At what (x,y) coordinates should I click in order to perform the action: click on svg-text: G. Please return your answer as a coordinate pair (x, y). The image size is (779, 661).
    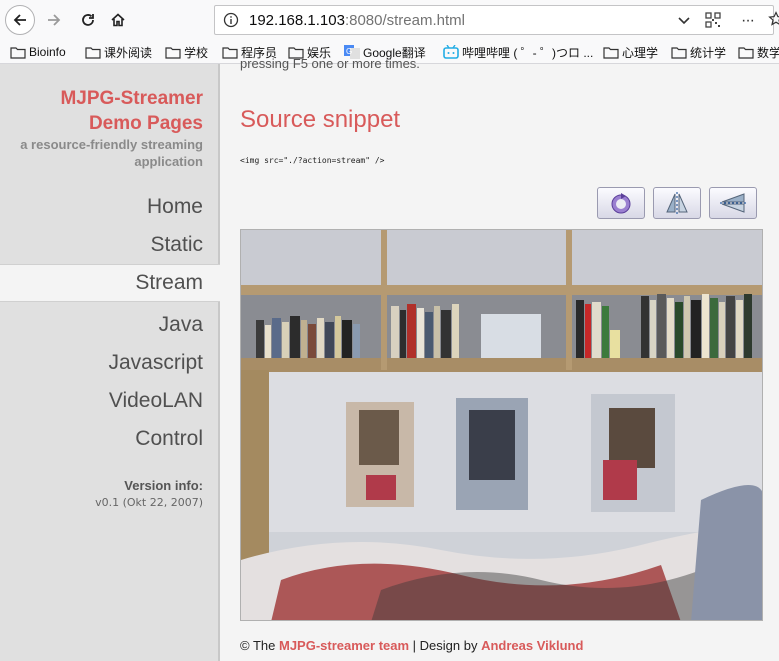
    Looking at the image, I should click on (349, 51).